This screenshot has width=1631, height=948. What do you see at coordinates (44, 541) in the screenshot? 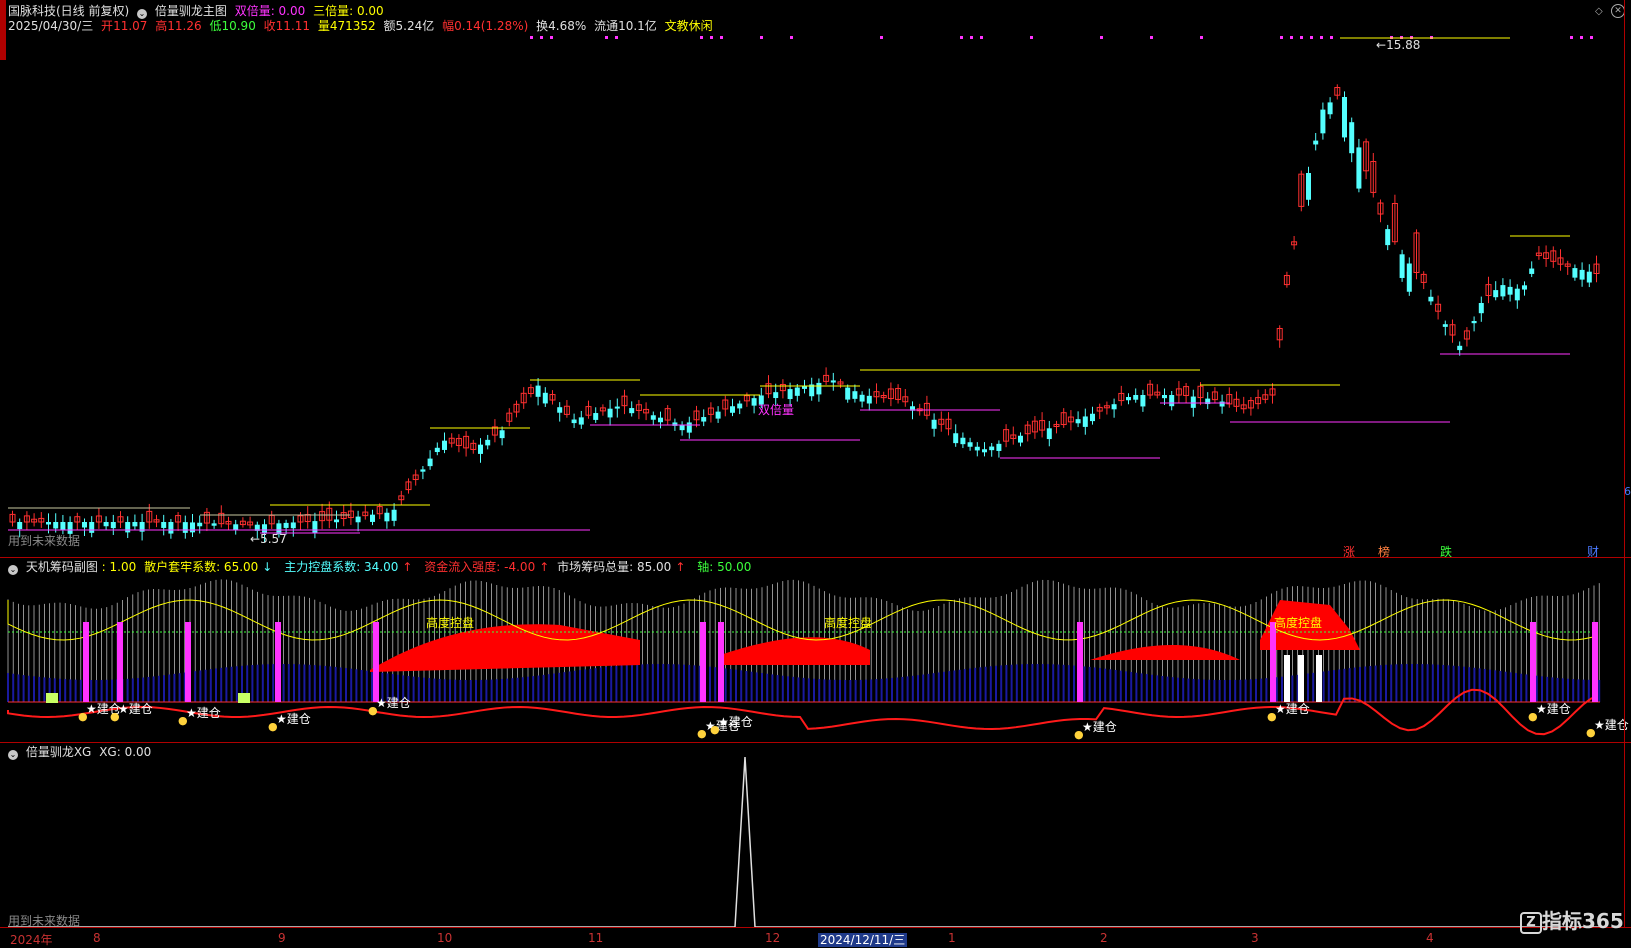
I see `future-data-note: 用到未来数据` at bounding box center [44, 541].